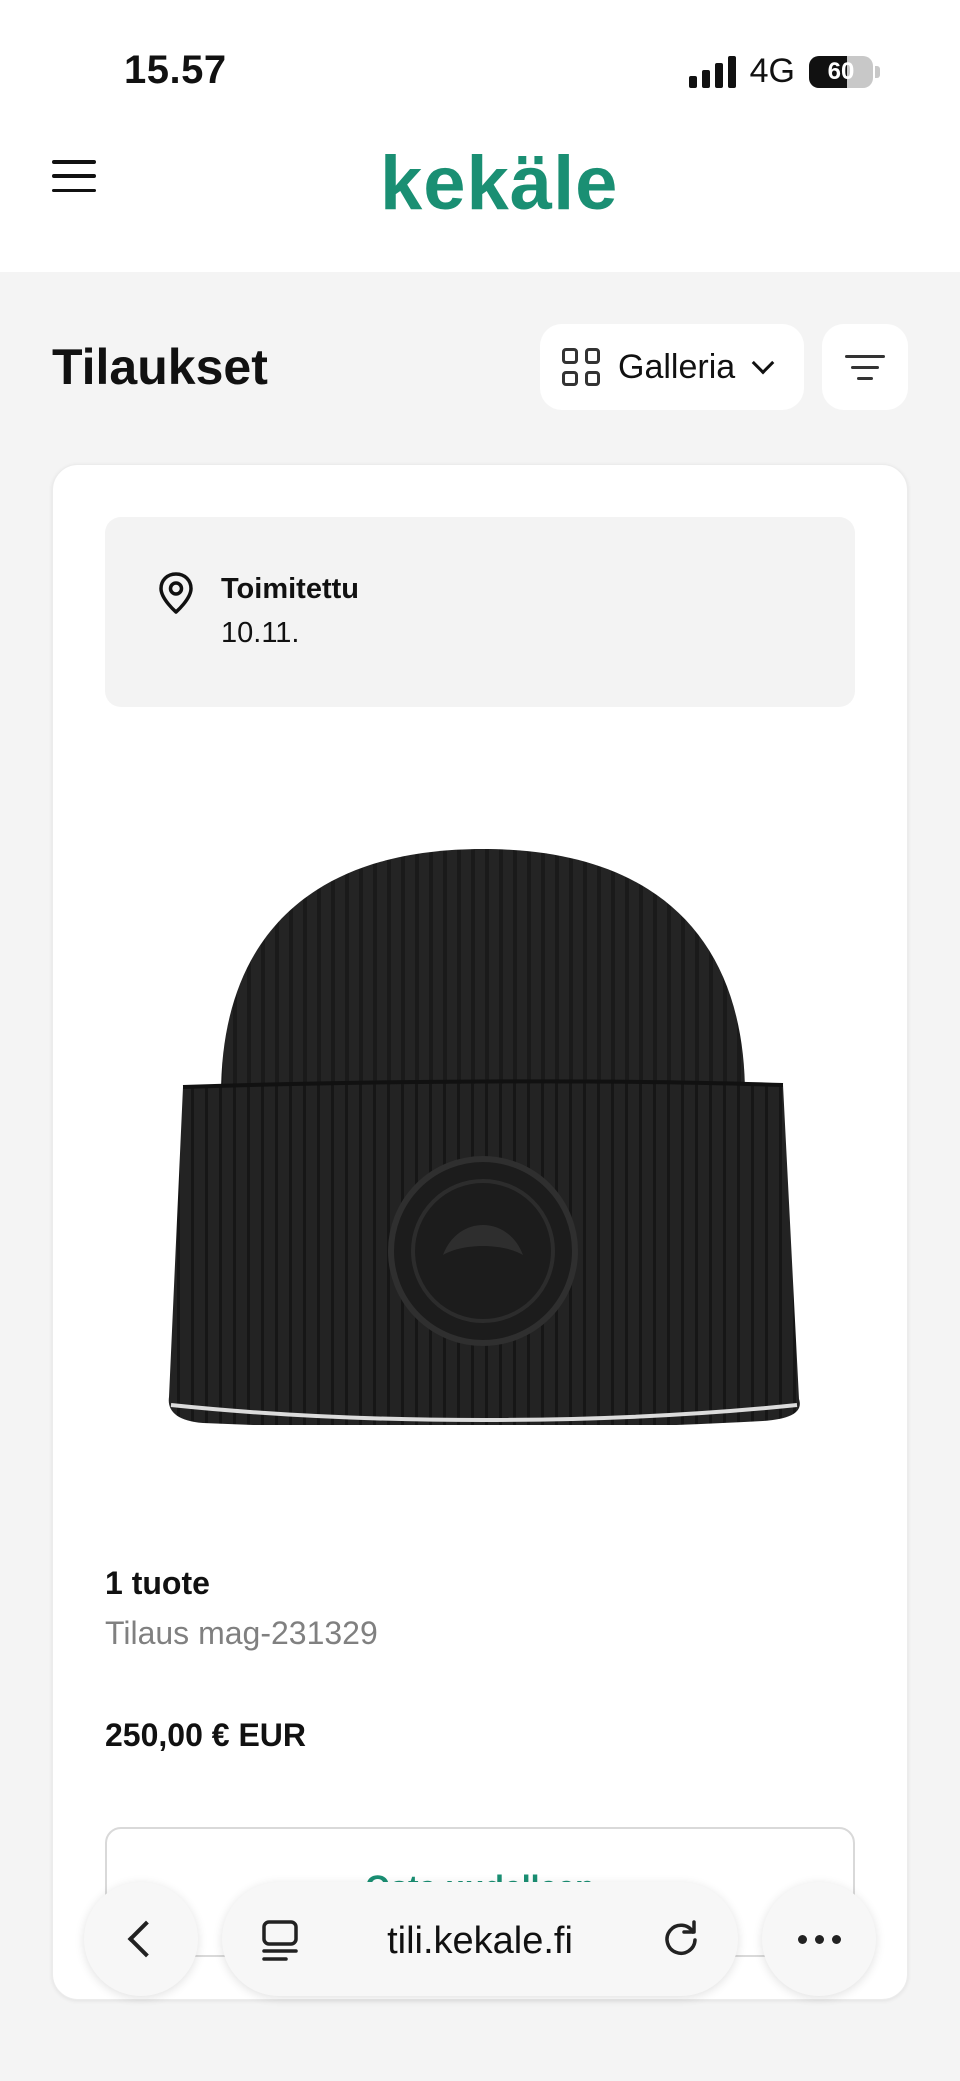 Image resolution: width=960 pixels, height=2081 pixels. I want to click on filter-button, so click(865, 367).